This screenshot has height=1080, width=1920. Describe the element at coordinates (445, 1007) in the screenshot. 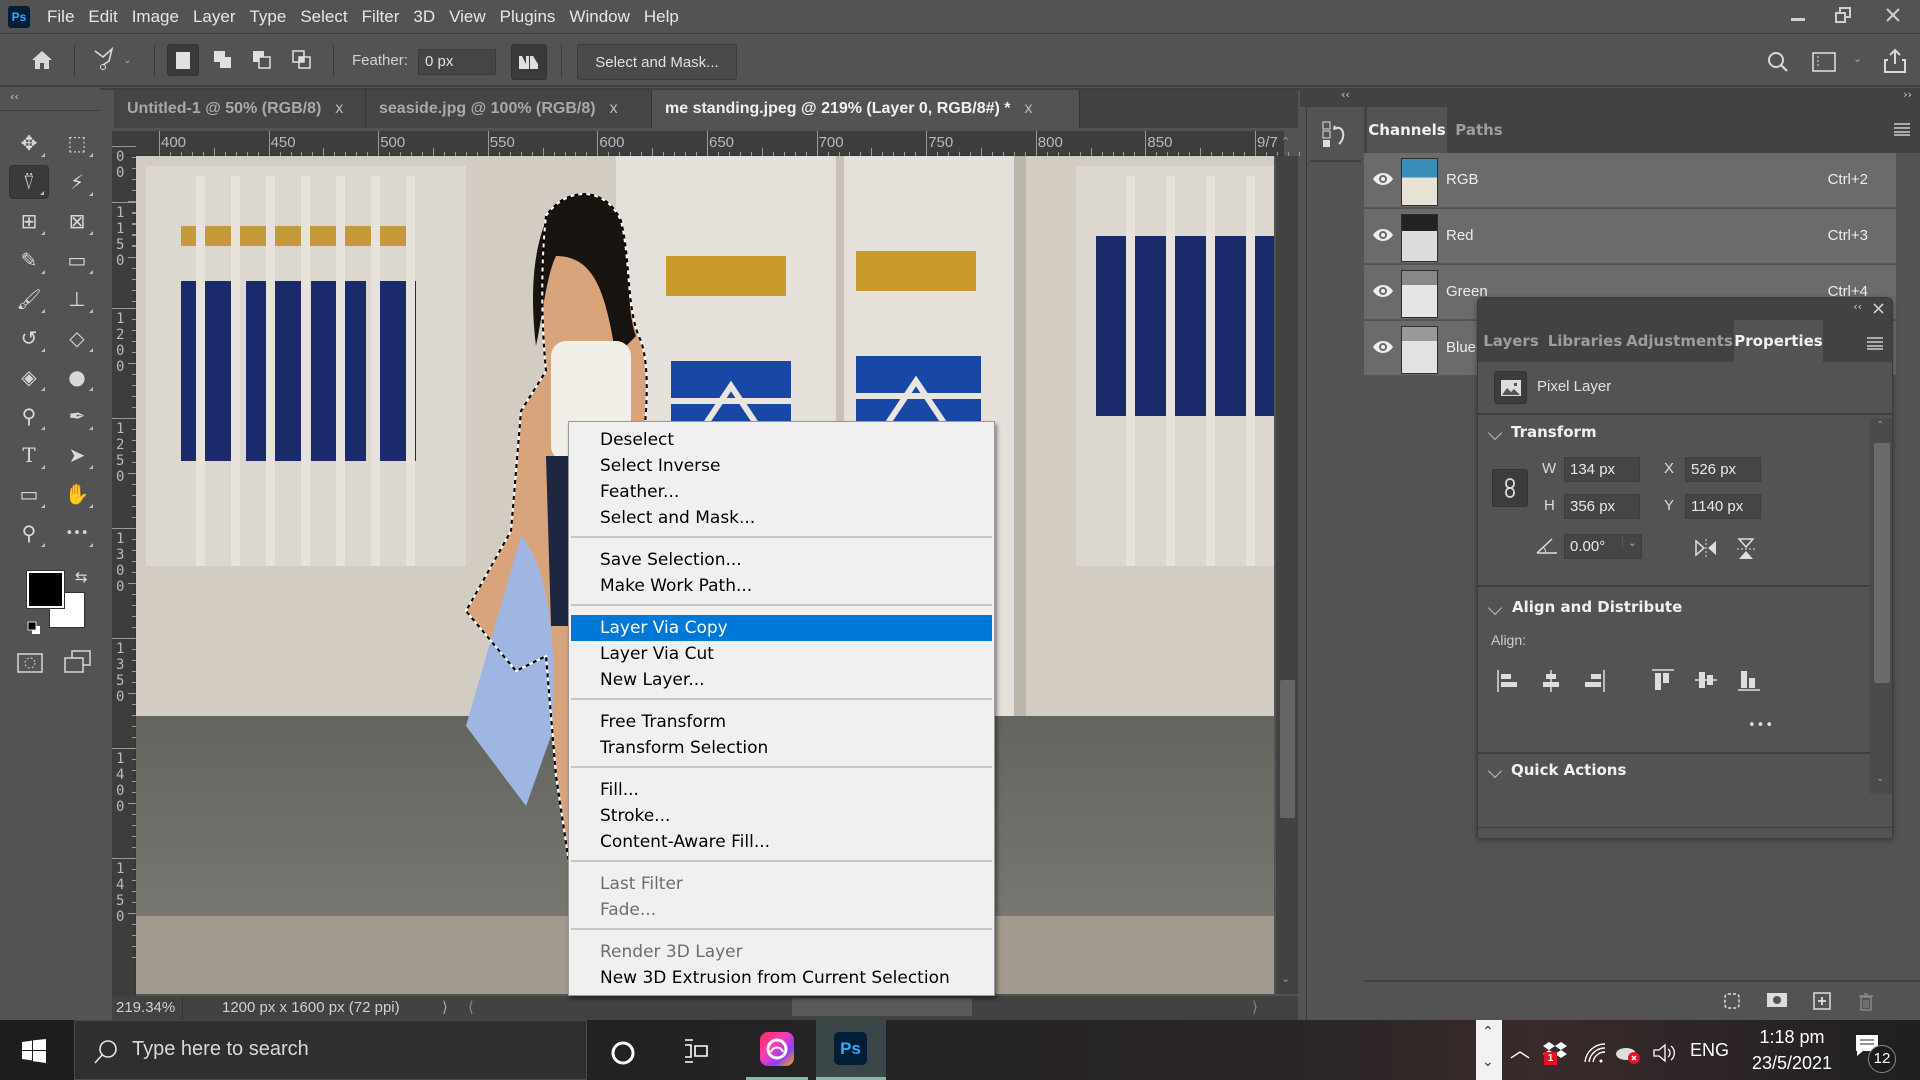

I see `status-menu-arrow-icon: ⟩` at that location.